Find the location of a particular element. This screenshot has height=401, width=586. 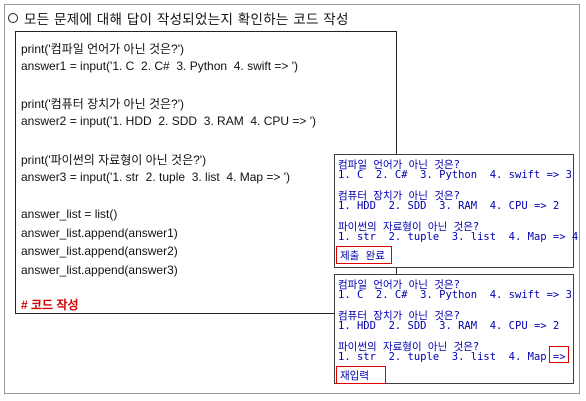

status-text: 제출 완료 is located at coordinates (362, 256).